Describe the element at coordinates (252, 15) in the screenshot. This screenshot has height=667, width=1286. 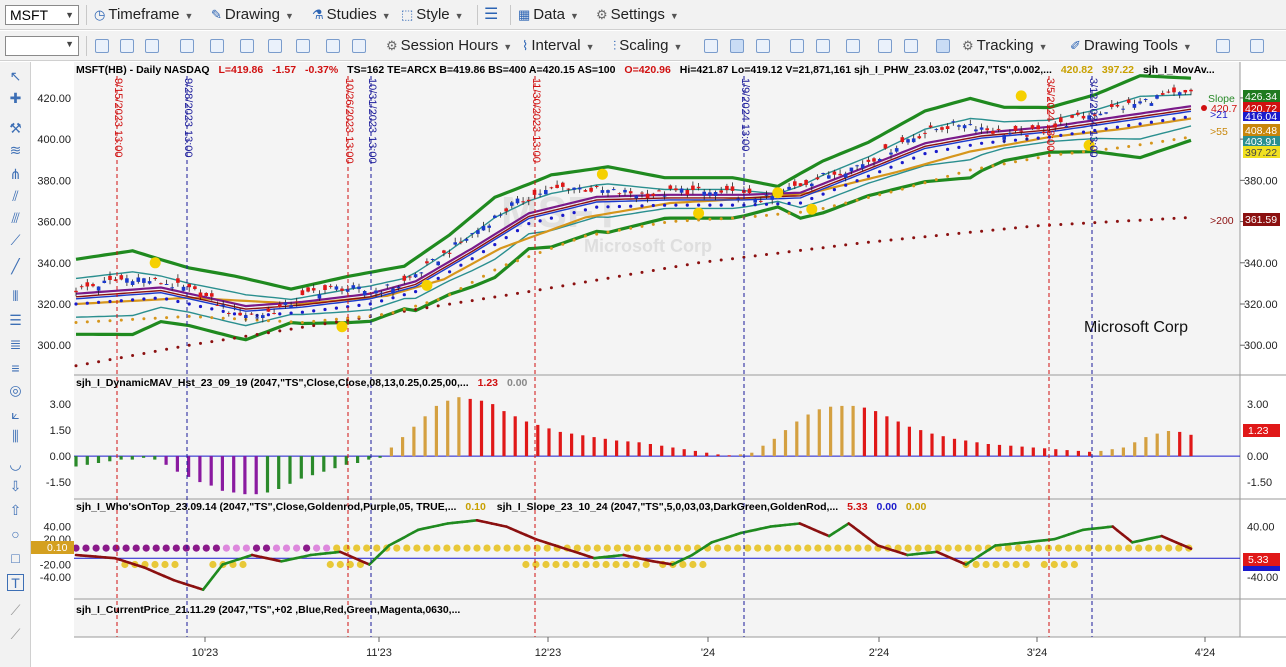
I see `drawing-menu: ✎ Drawing ▼` at that location.